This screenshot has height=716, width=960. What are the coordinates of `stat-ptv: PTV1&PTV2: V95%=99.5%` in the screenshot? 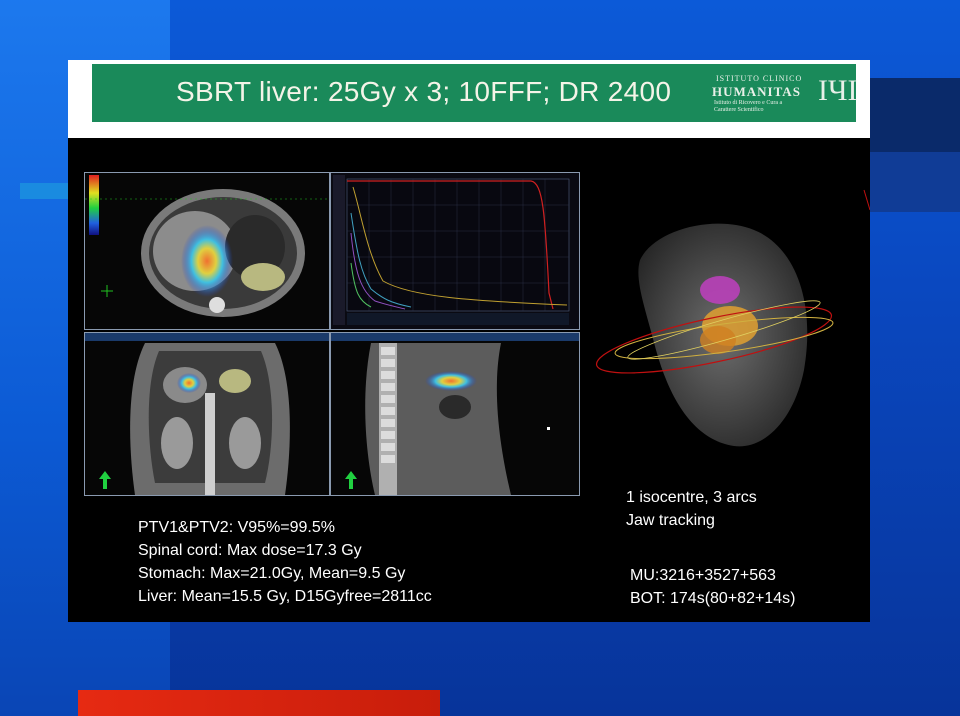 It's located at (236, 527).